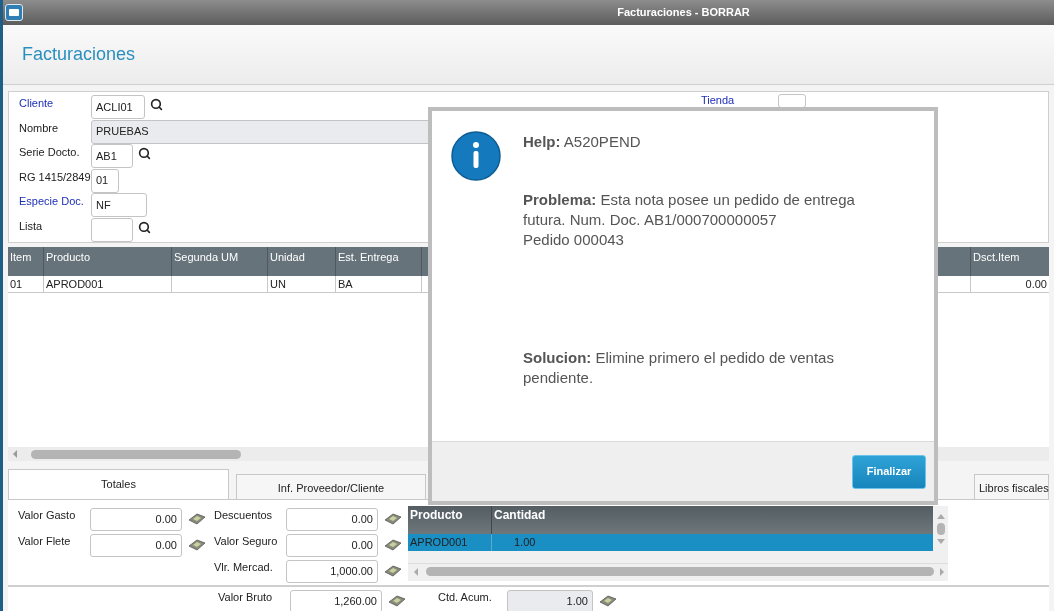  What do you see at coordinates (52, 201) in the screenshot?
I see `field-label: Especie Doc.` at bounding box center [52, 201].